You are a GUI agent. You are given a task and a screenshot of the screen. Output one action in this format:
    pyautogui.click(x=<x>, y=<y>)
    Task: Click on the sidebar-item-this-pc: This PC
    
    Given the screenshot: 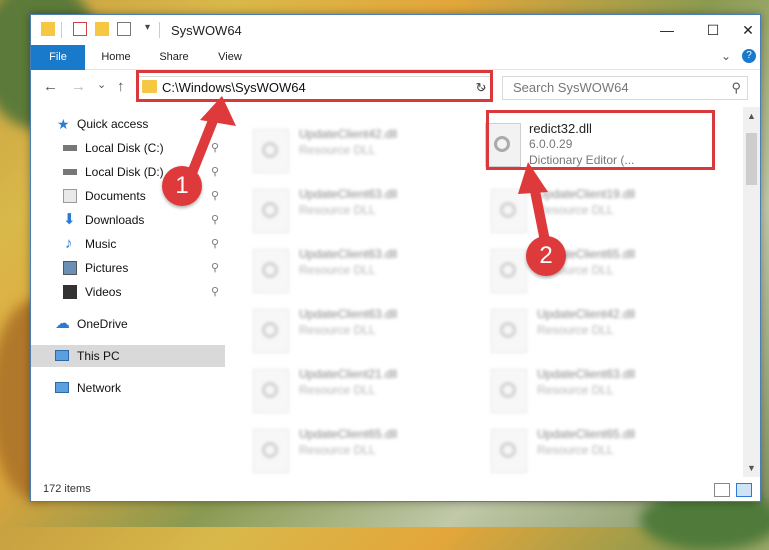 What is the action you would take?
    pyautogui.click(x=128, y=356)
    